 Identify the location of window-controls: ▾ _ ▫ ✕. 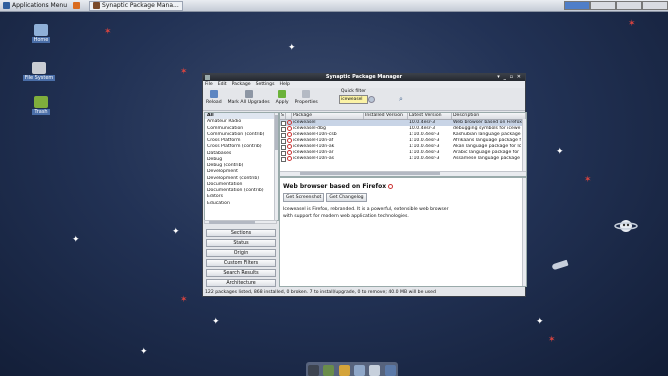
(509, 77).